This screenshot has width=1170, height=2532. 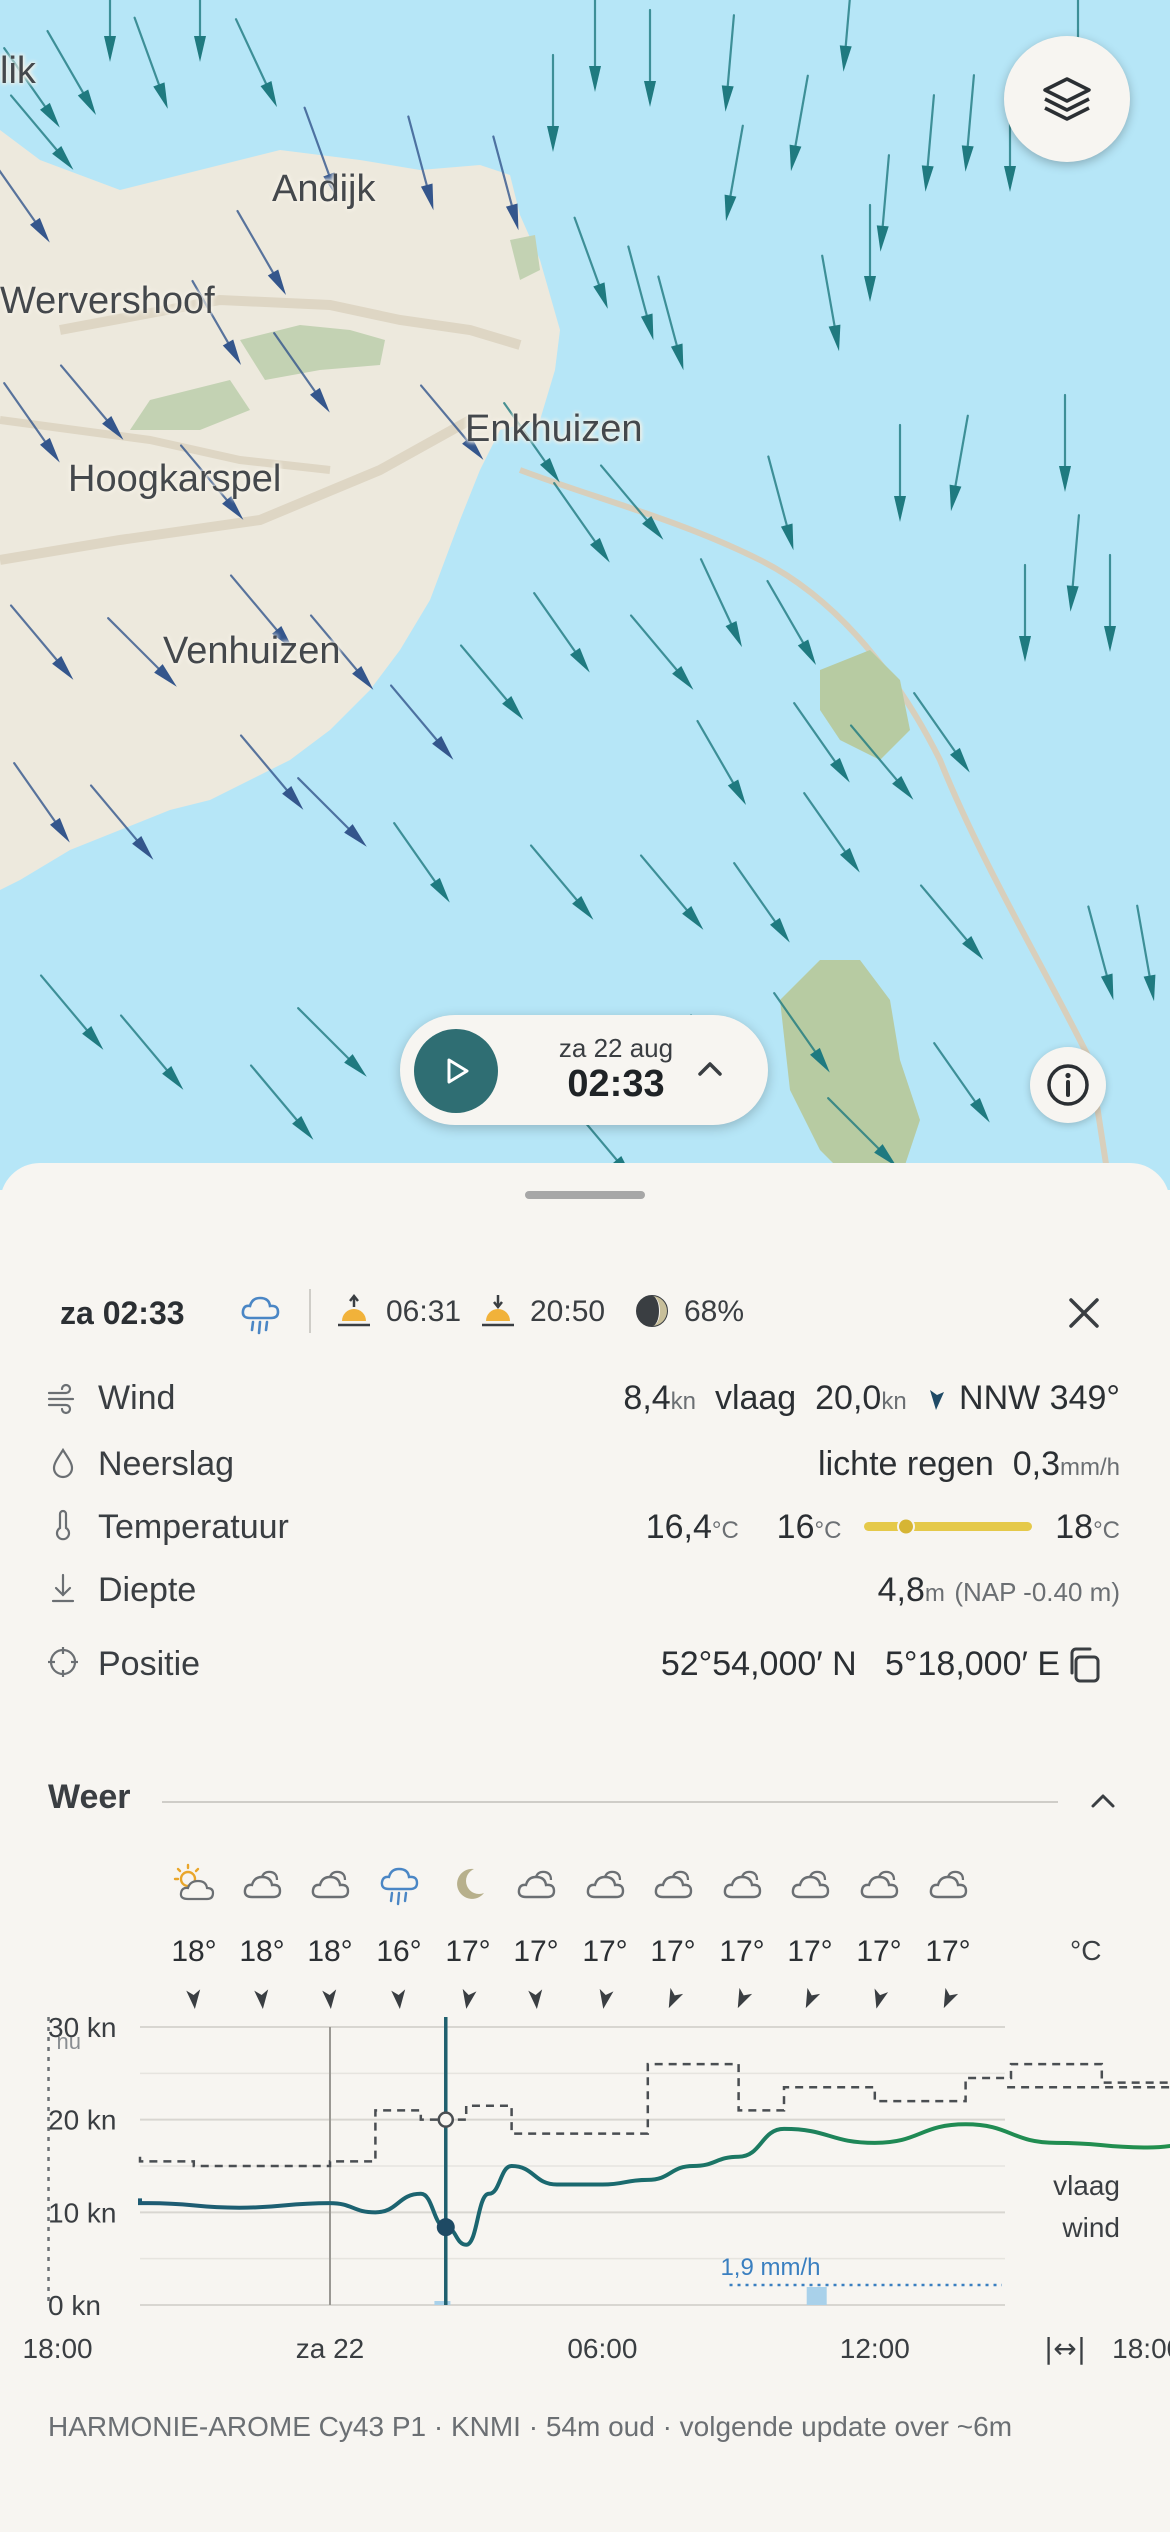 I want to click on info-icon, so click(x=1068, y=1085).